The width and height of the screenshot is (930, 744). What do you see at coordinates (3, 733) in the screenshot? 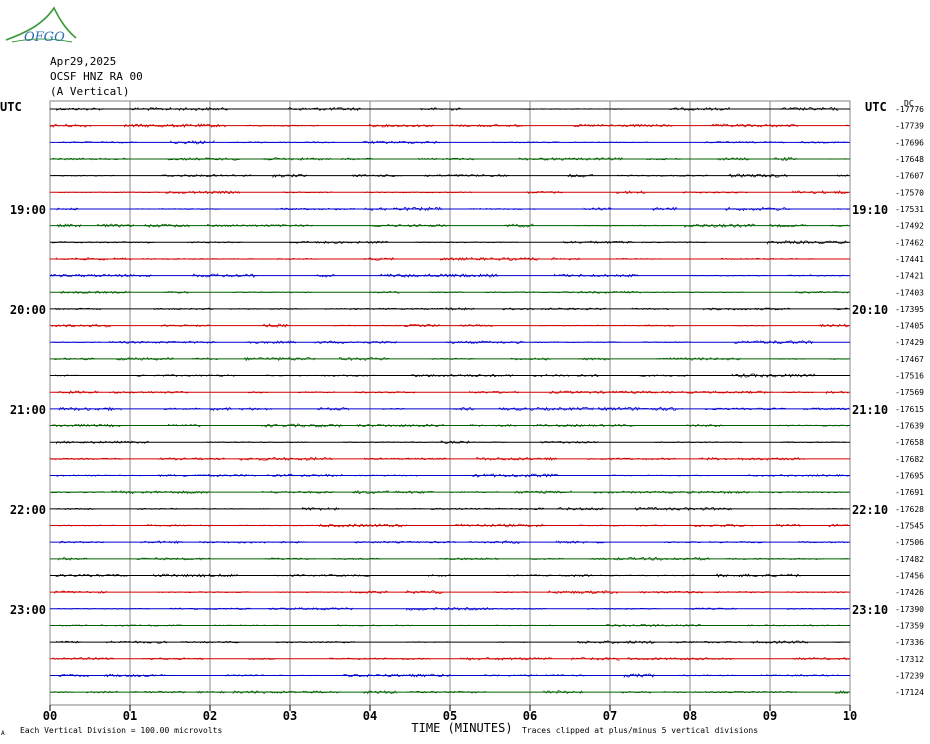
I see `footer-mark: A` at bounding box center [3, 733].